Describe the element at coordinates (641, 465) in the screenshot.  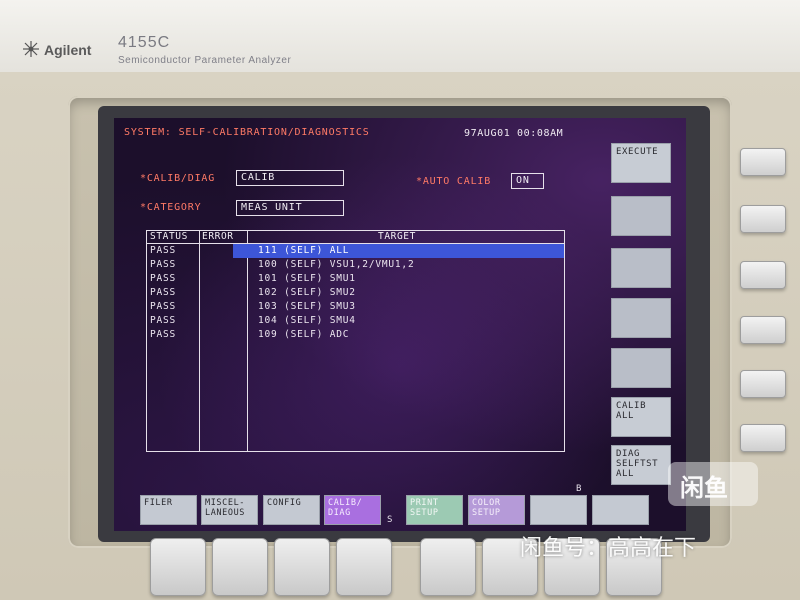
I see `softkey-diag-selftest-all: DIAG SELFTST ALL` at that location.